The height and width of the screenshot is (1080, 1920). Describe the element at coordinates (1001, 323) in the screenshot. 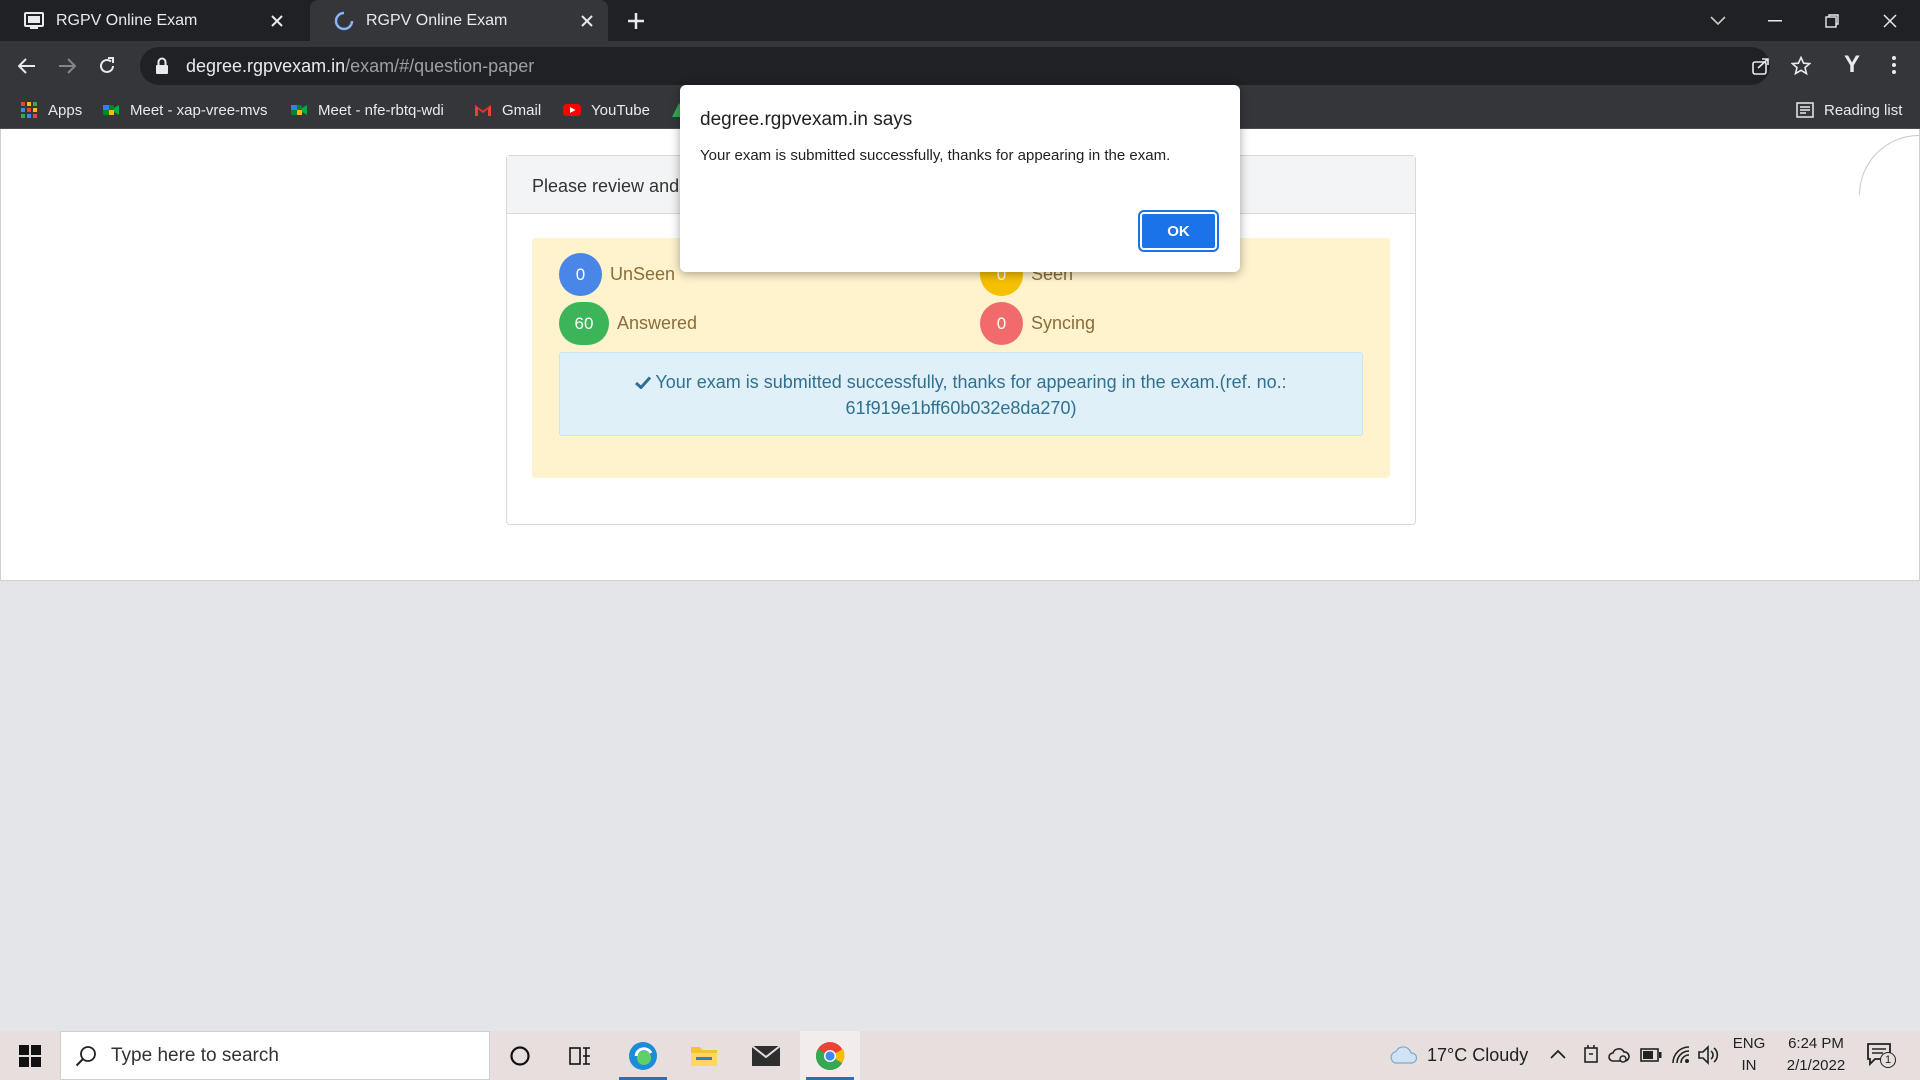

I see `syncing-count-badge: 0` at that location.